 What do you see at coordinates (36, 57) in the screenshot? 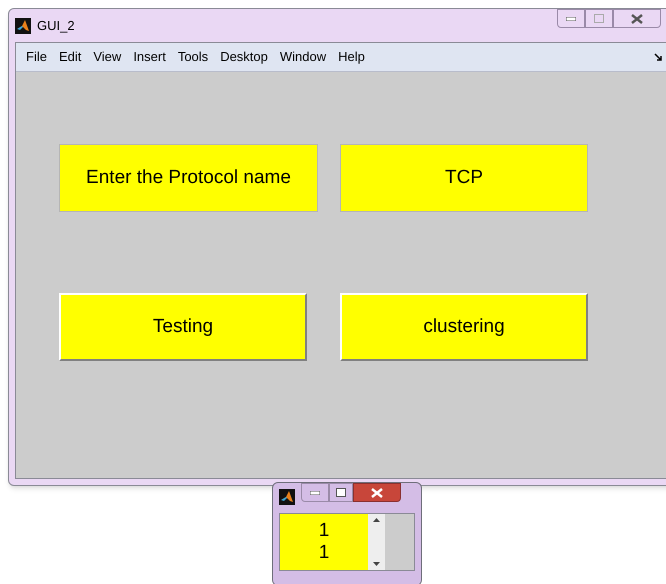
I see `menu-item: File` at bounding box center [36, 57].